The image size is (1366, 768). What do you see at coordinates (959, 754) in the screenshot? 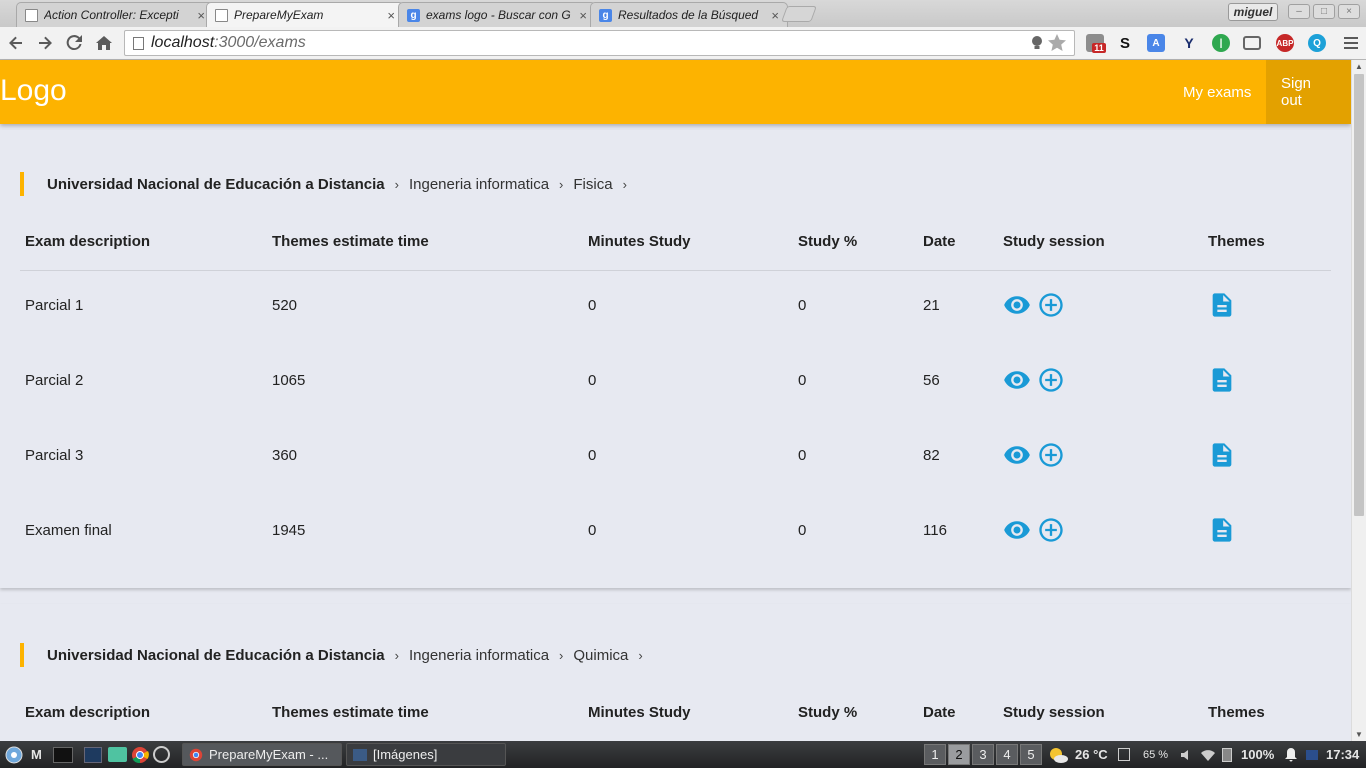
I see `workspace-2: 2` at bounding box center [959, 754].